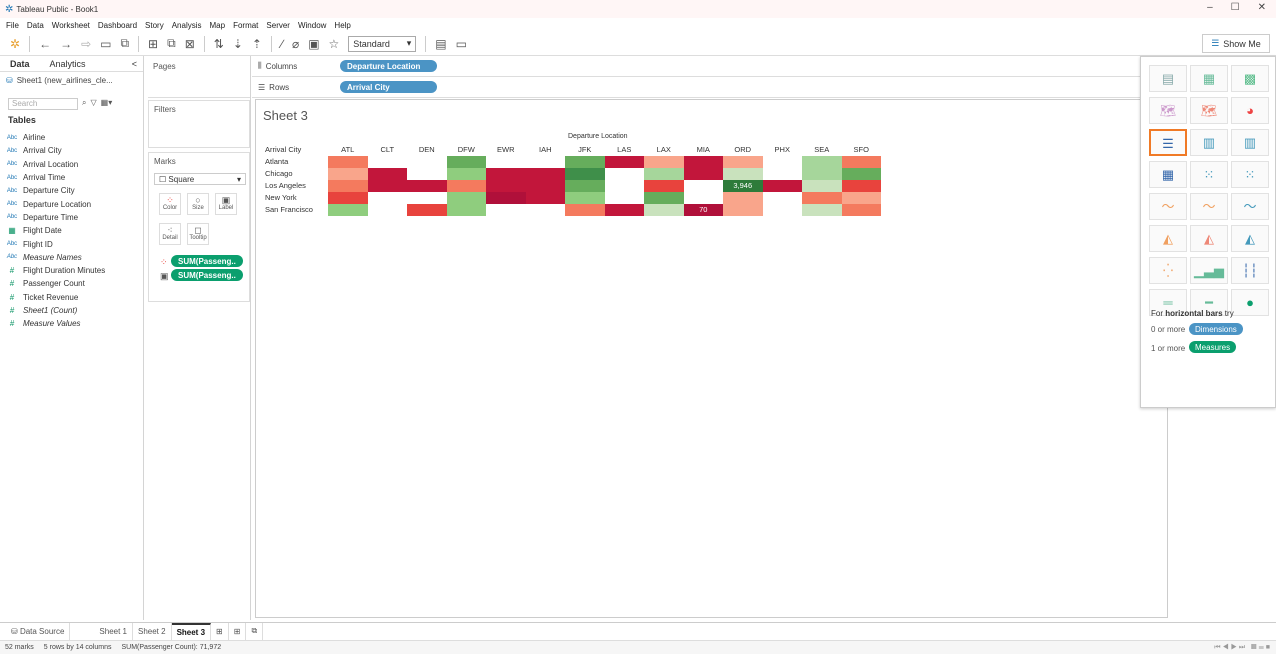 This screenshot has width=1276, height=654. What do you see at coordinates (313, 44) in the screenshot?
I see `label-toggle-icon: ▣` at bounding box center [313, 44].